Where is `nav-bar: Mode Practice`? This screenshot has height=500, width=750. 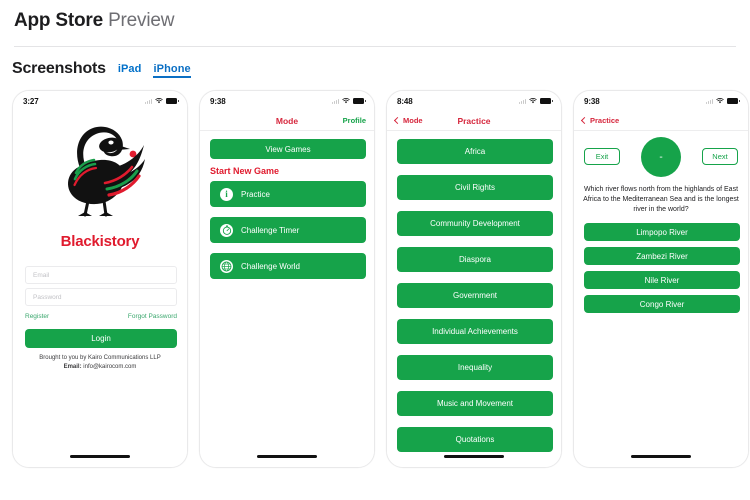 nav-bar: Mode Practice is located at coordinates (474, 121).